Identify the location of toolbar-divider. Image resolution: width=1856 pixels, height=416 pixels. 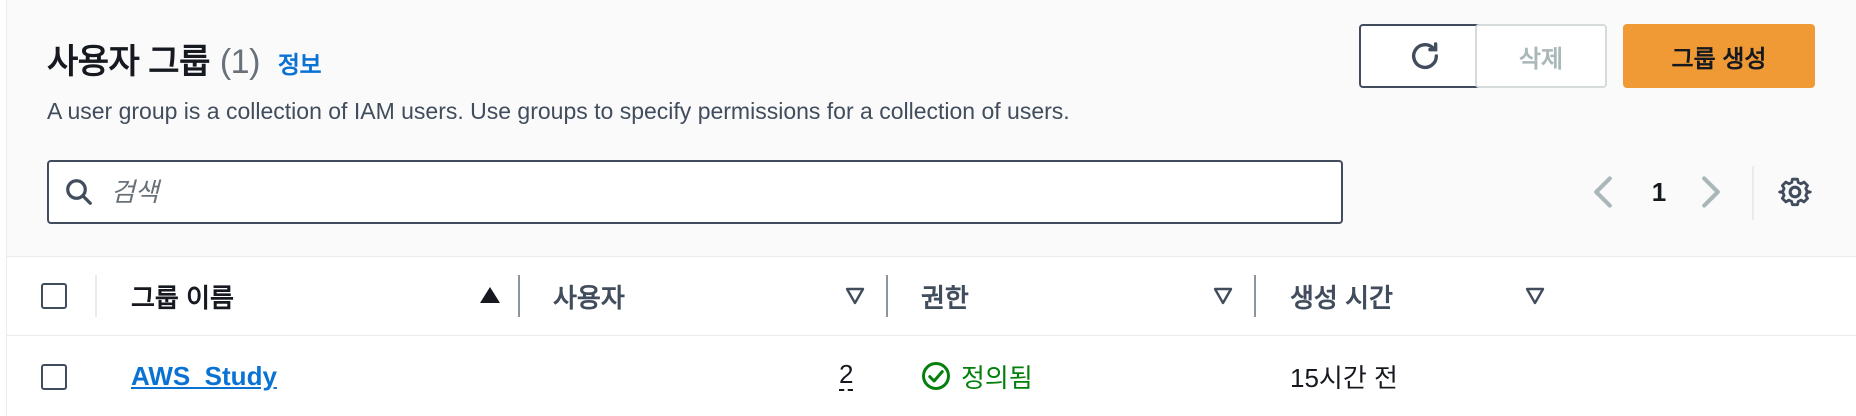
(1753, 193).